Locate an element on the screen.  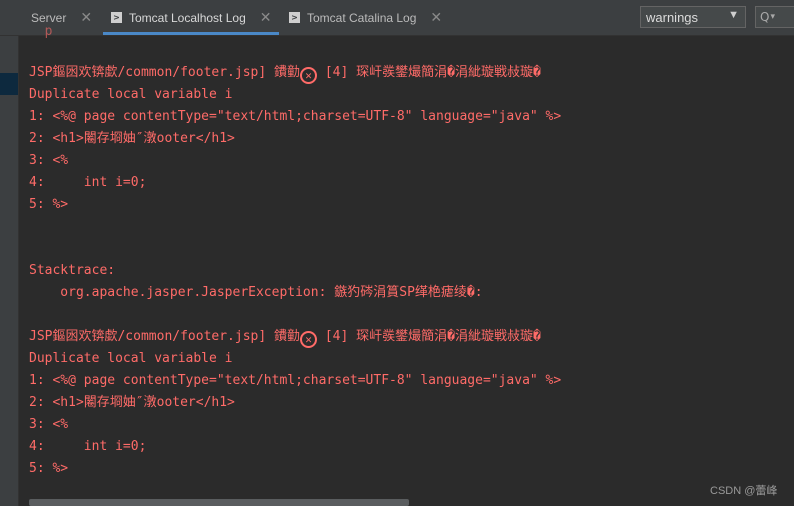
left-gutter is located at coordinates (9, 271).